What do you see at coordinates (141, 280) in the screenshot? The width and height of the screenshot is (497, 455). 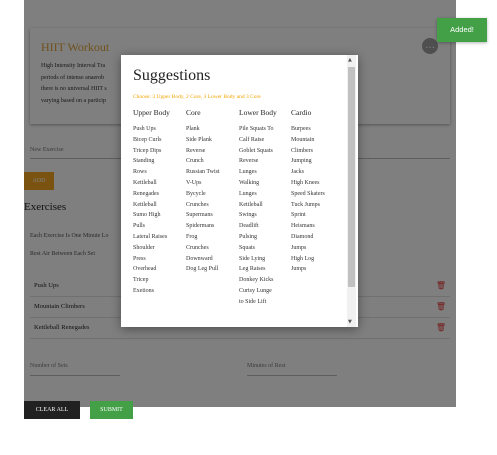 I see `suggestion-item: Tricep` at bounding box center [141, 280].